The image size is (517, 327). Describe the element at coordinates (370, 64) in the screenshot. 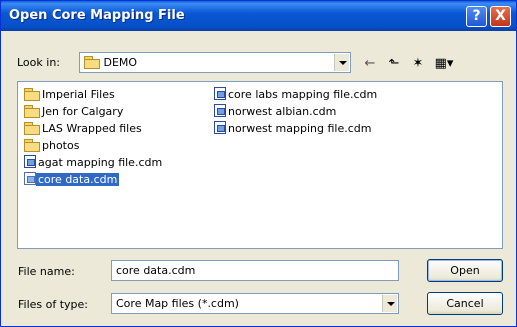

I see `arrow-left-icon: ←` at that location.